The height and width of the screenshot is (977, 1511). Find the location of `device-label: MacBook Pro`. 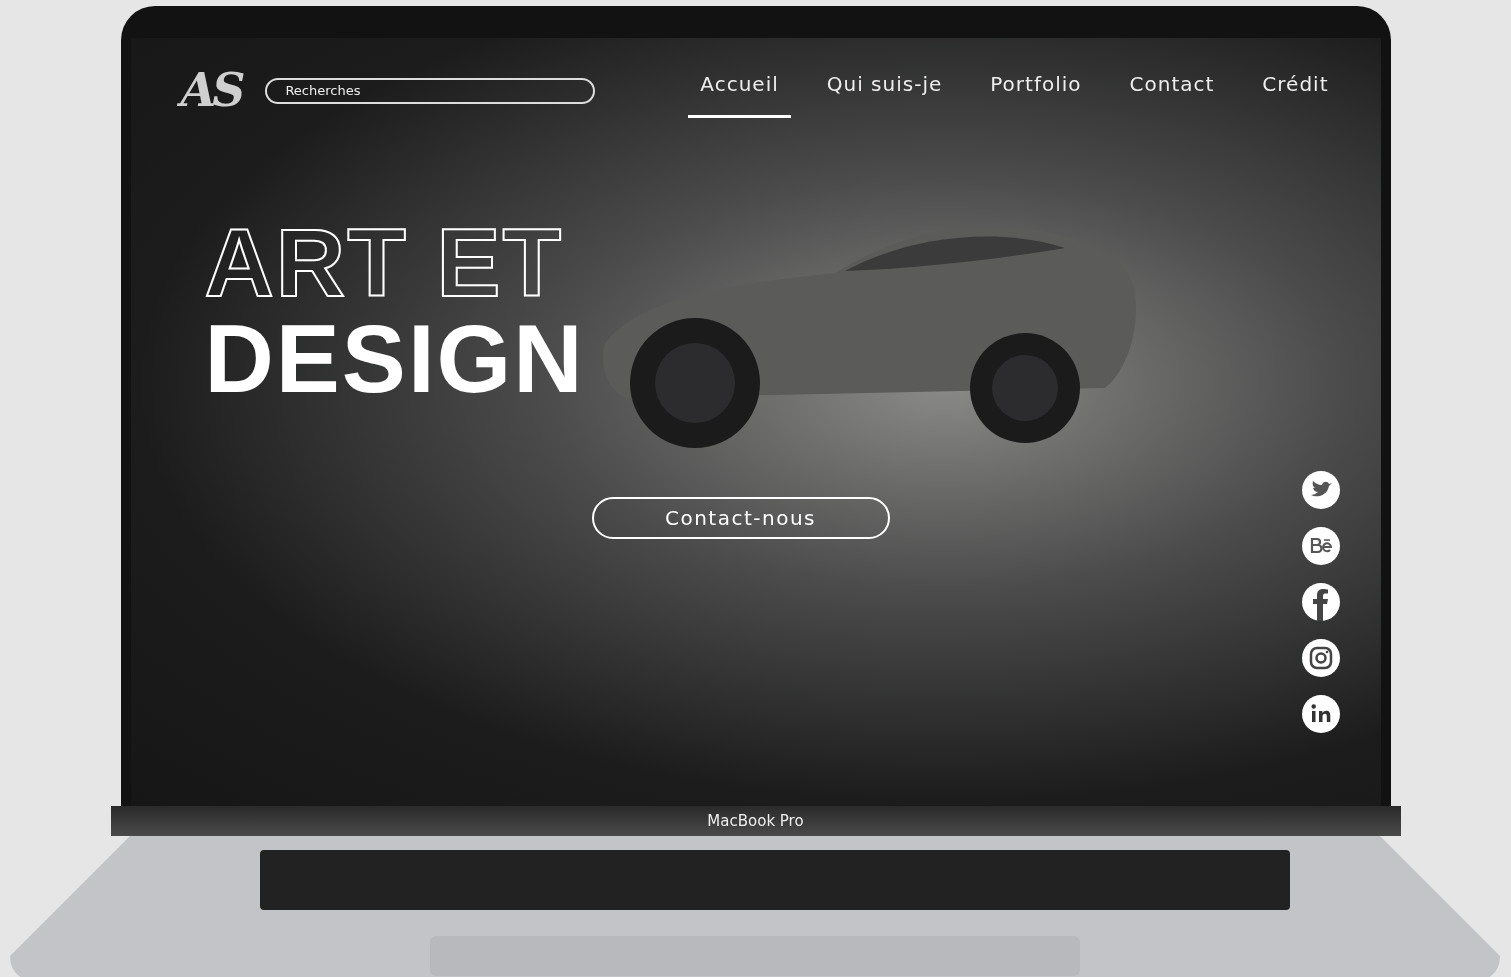

device-label: MacBook Pro is located at coordinates (755, 821).